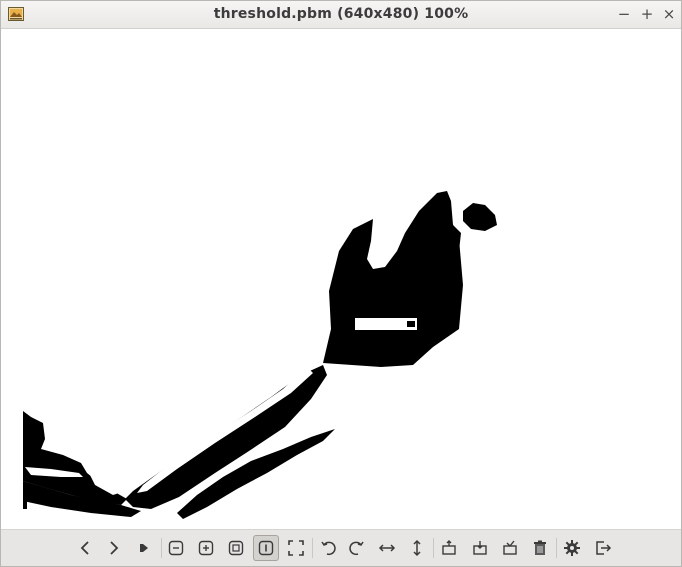 The height and width of the screenshot is (567, 682). I want to click on minimize-button: −, so click(624, 14).